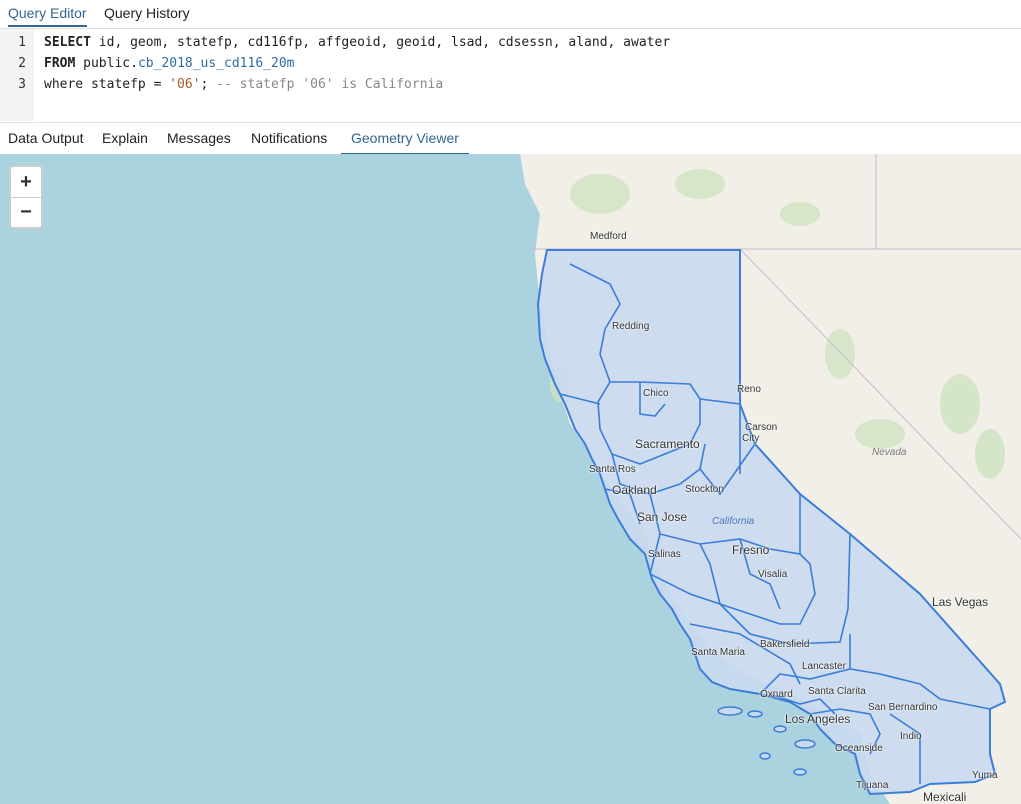 The width and height of the screenshot is (1021, 804). I want to click on string-literal: '06', so click(185, 84).